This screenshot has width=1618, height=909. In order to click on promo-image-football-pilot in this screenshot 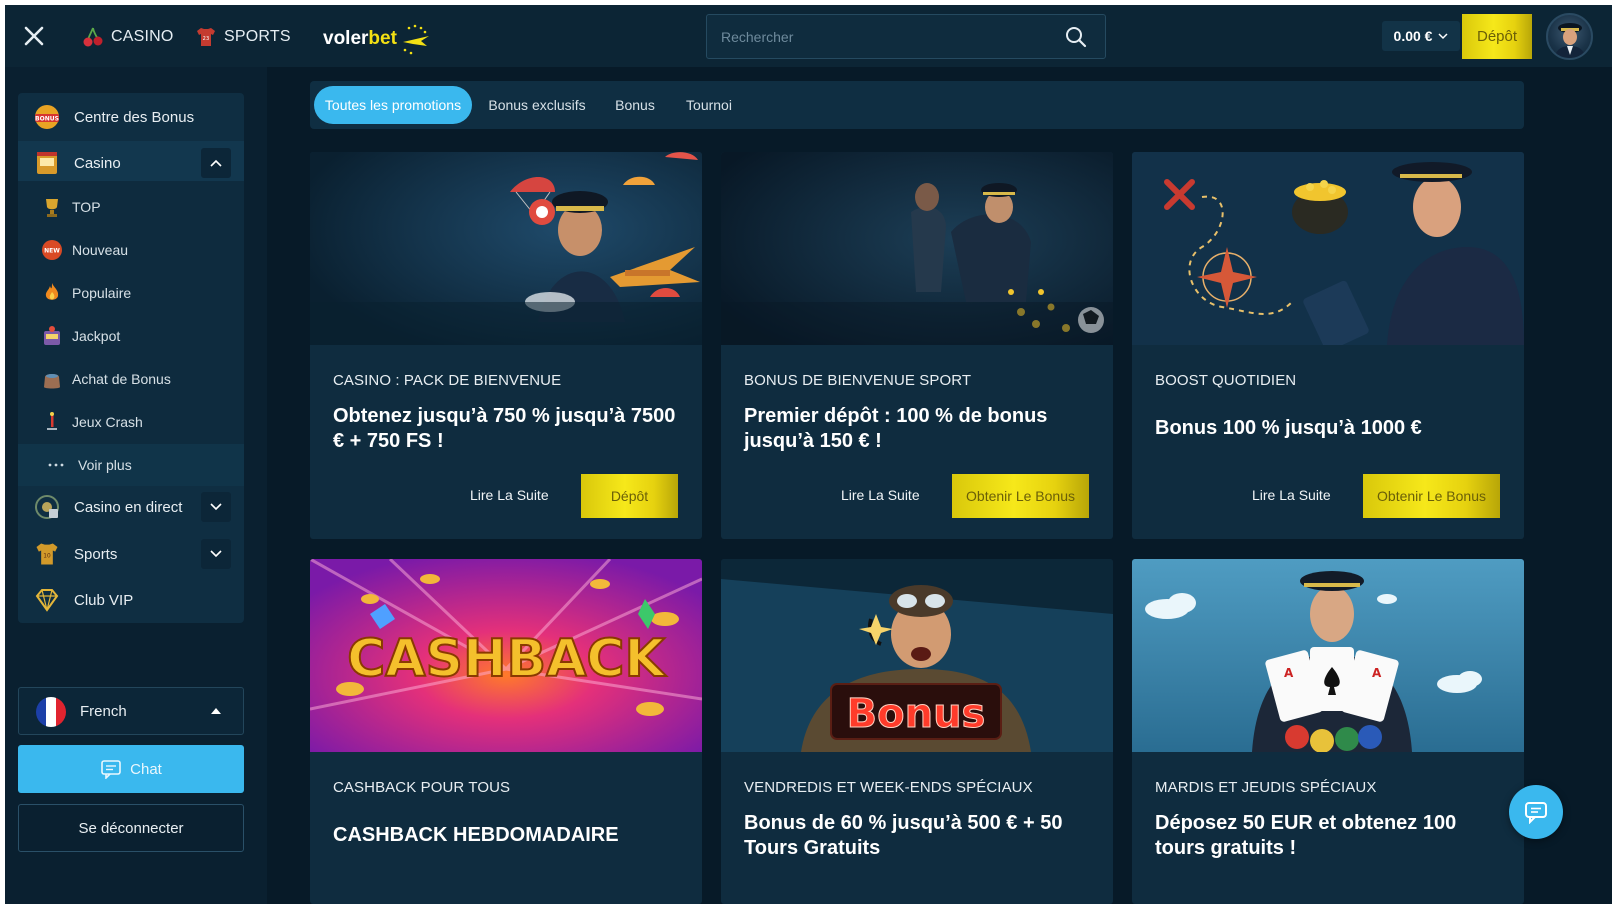, I will do `click(917, 248)`.